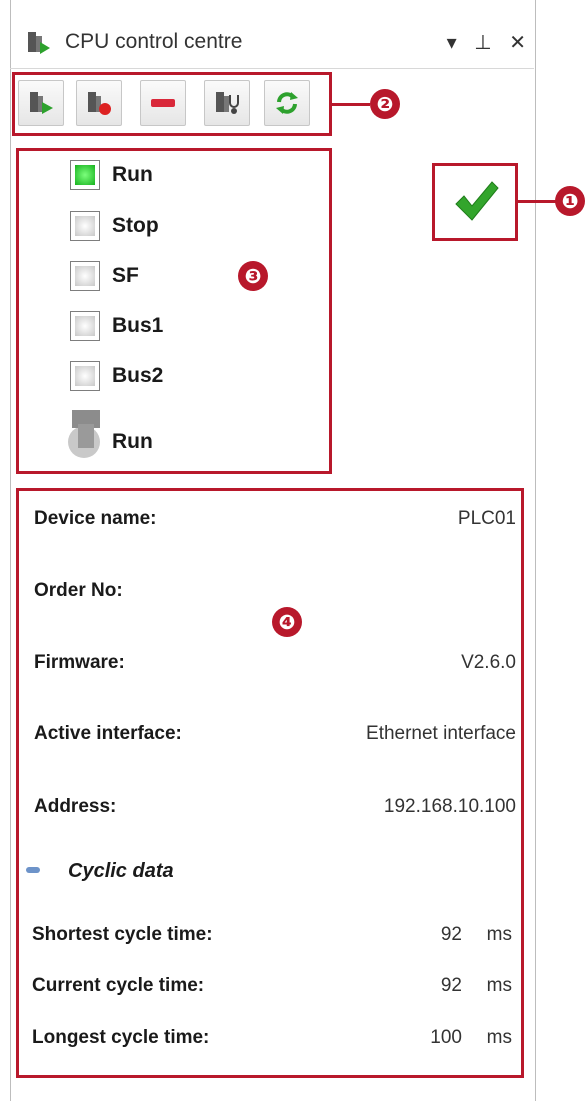 The height and width of the screenshot is (1101, 586). I want to click on refresh-button, so click(287, 103).